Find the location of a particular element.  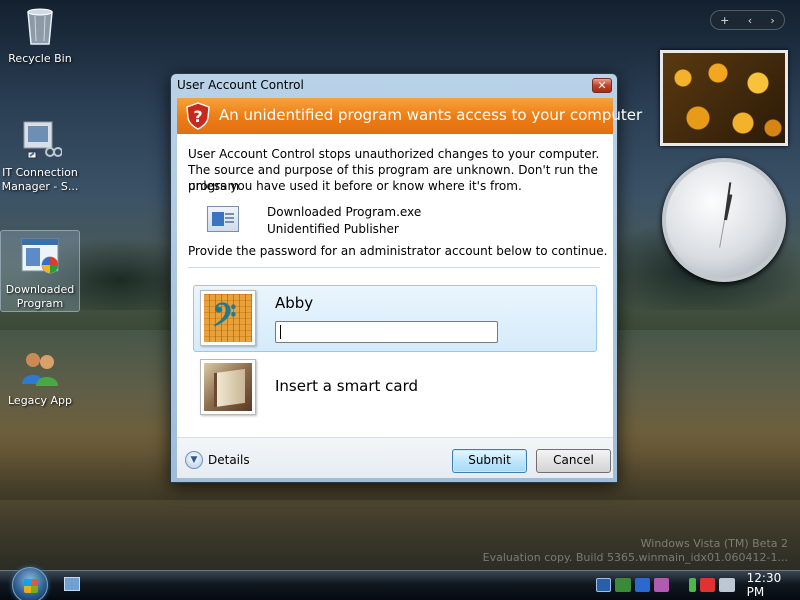

battery-icon is located at coordinates (692, 585).